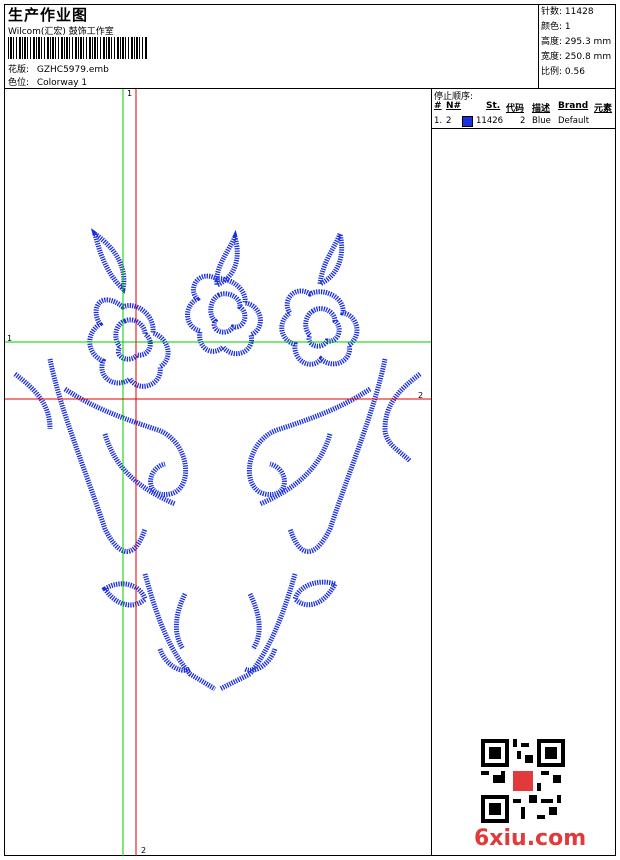 This screenshot has height=860, width=620. Describe the element at coordinates (490, 121) in the screenshot. I see `row-stitches: 11426` at that location.